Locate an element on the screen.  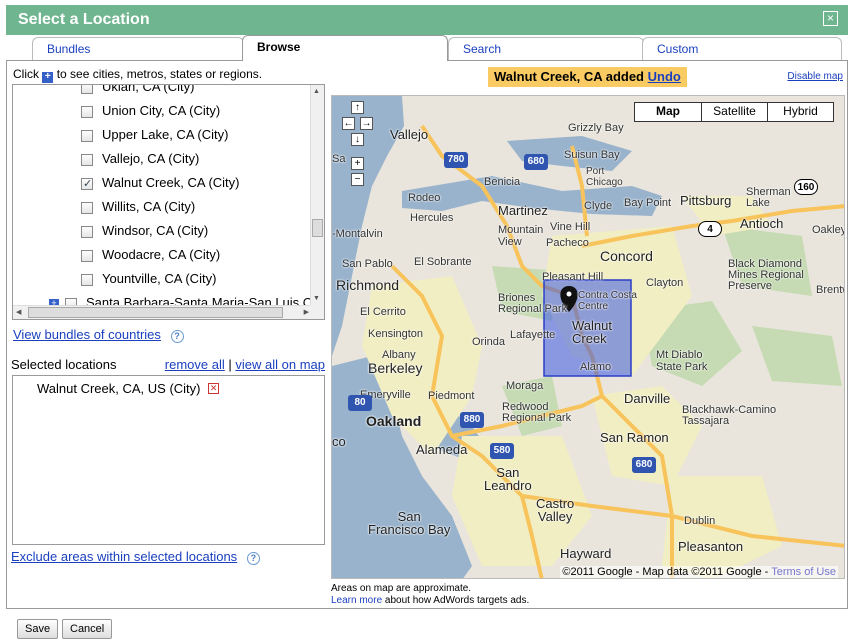
disable-map-link: Disable map is located at coordinates (815, 76).